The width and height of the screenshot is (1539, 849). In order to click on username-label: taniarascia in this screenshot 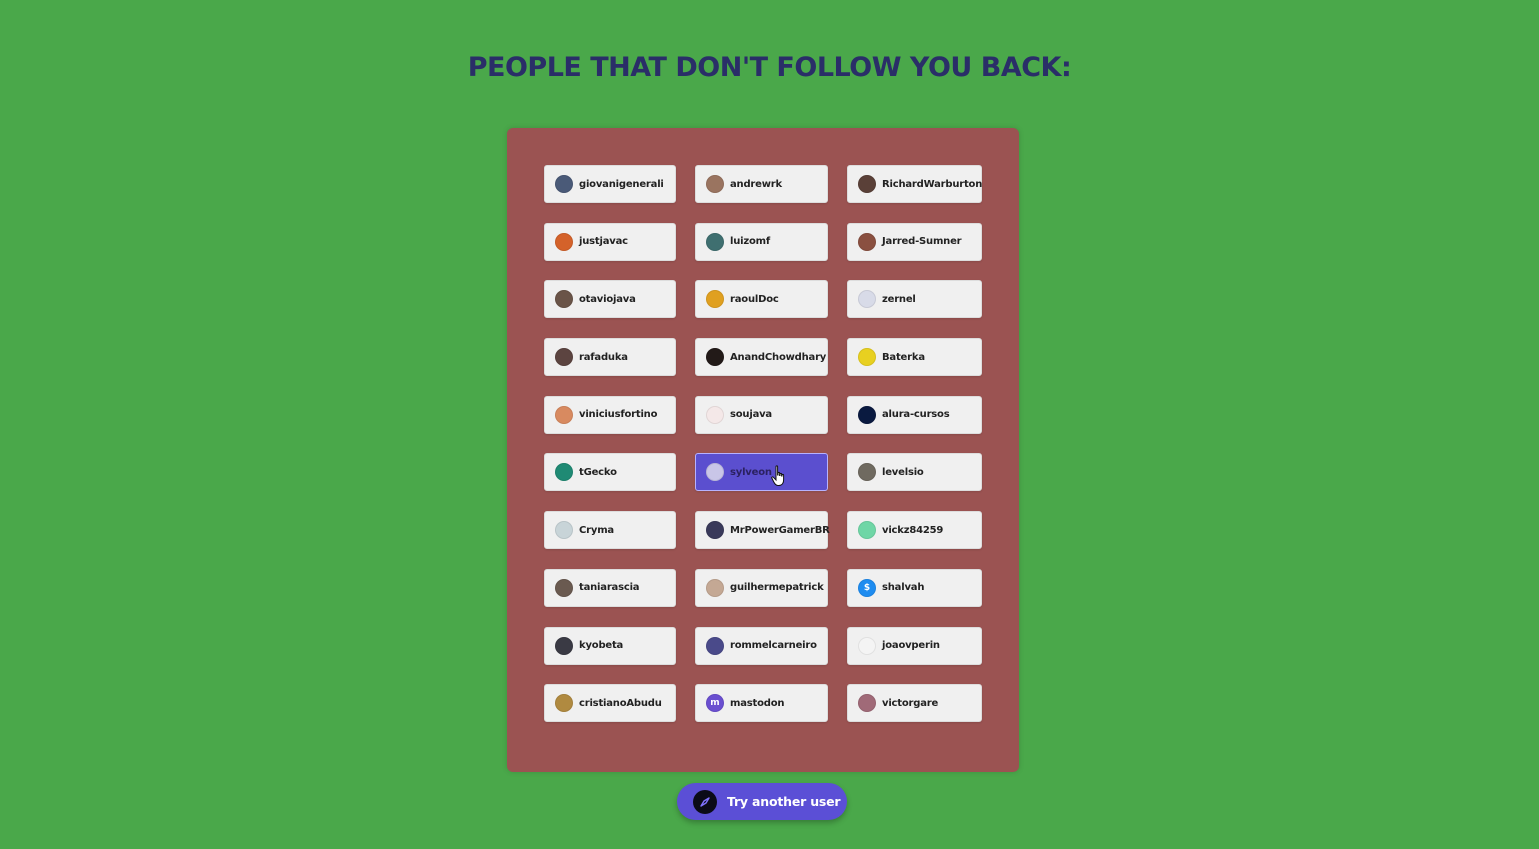, I will do `click(609, 588)`.